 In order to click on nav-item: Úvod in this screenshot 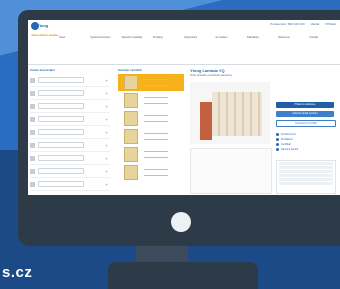, I will do `click(72, 44)`.